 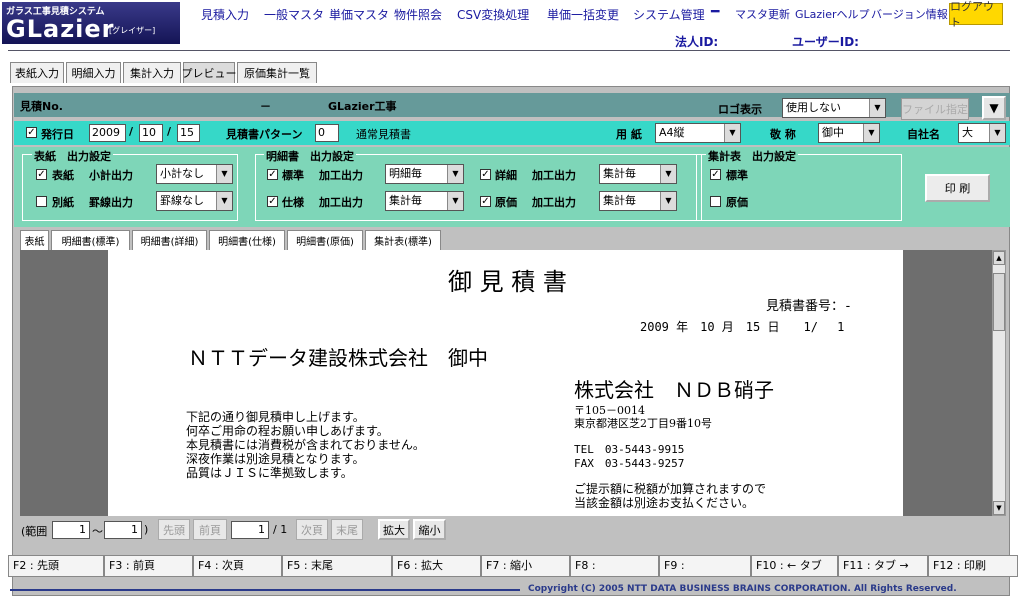 What do you see at coordinates (63, 202) in the screenshot?
I see `attachment-label: 別紙` at bounding box center [63, 202].